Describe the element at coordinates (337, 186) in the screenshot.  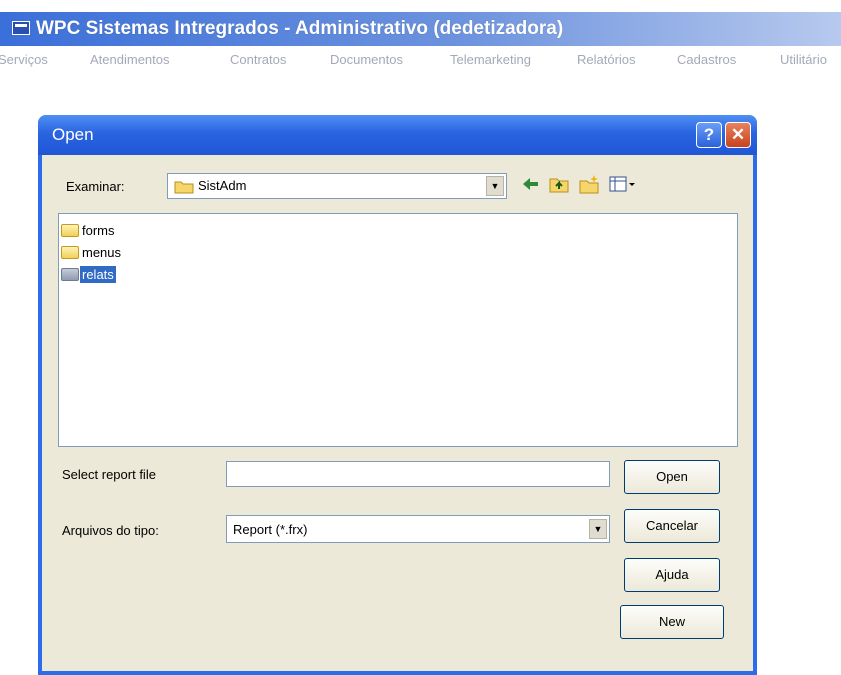
I see `lookin-combo: SistAdm ▼` at that location.